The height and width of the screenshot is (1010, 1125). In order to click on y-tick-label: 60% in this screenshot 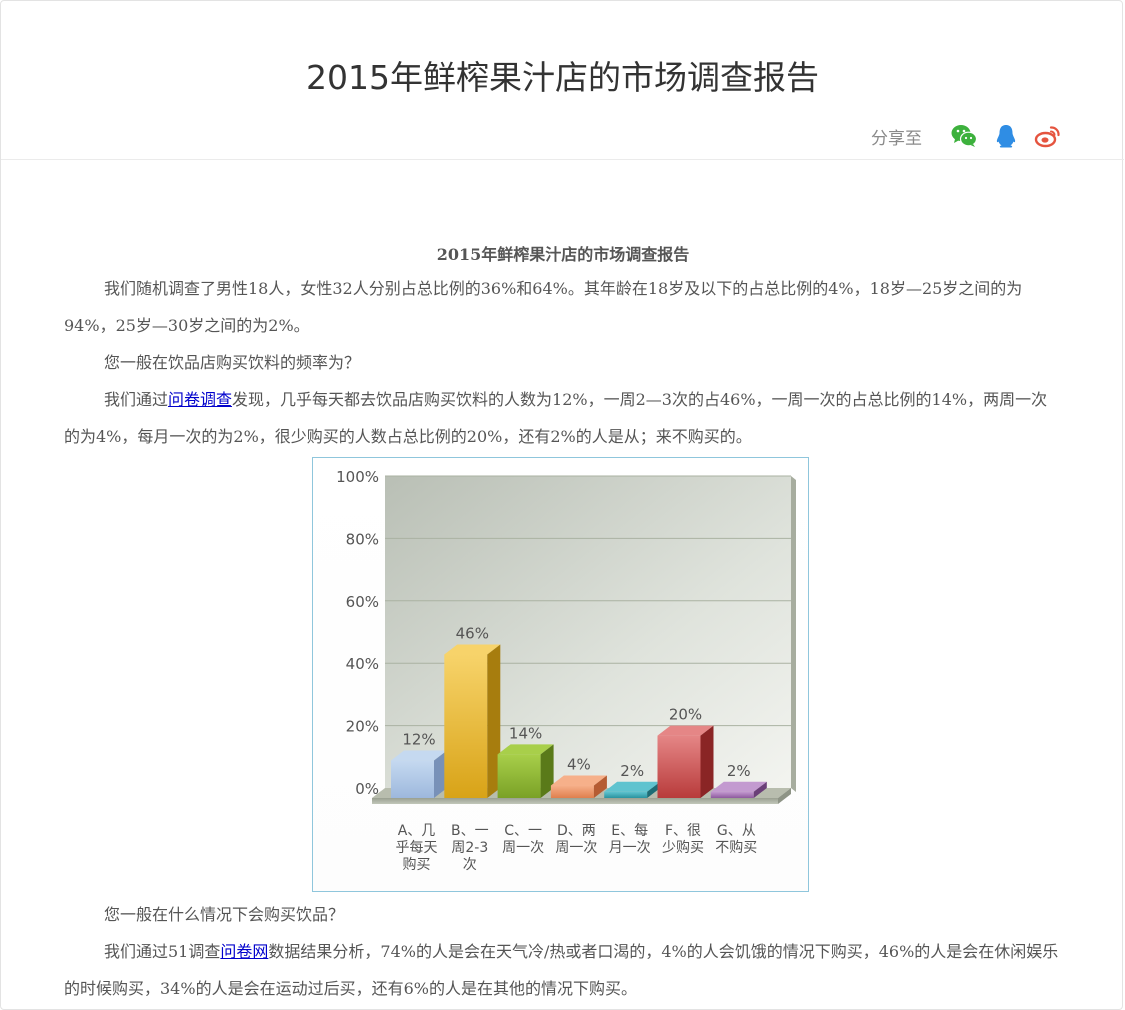, I will do `click(362, 602)`.